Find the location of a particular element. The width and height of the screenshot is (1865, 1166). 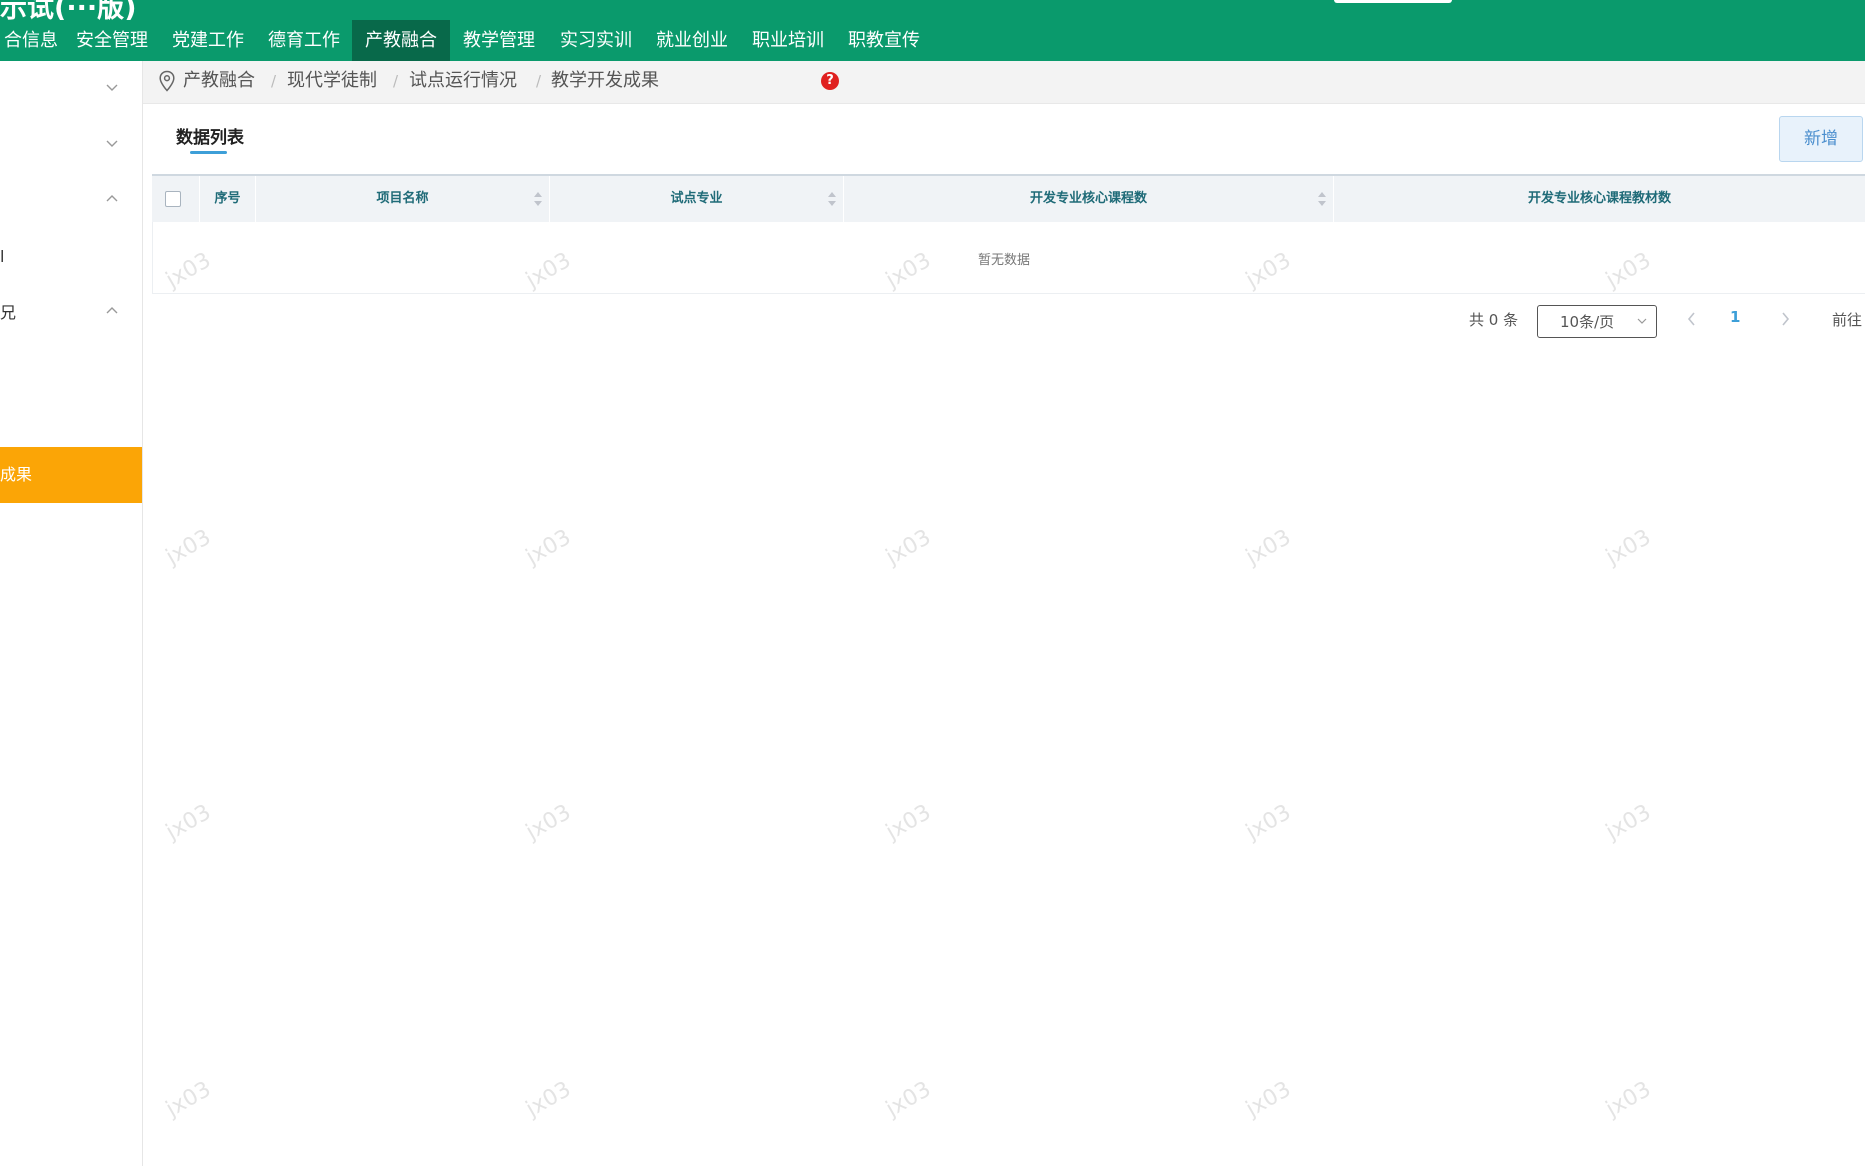

tab-active-indicator is located at coordinates (208, 152).